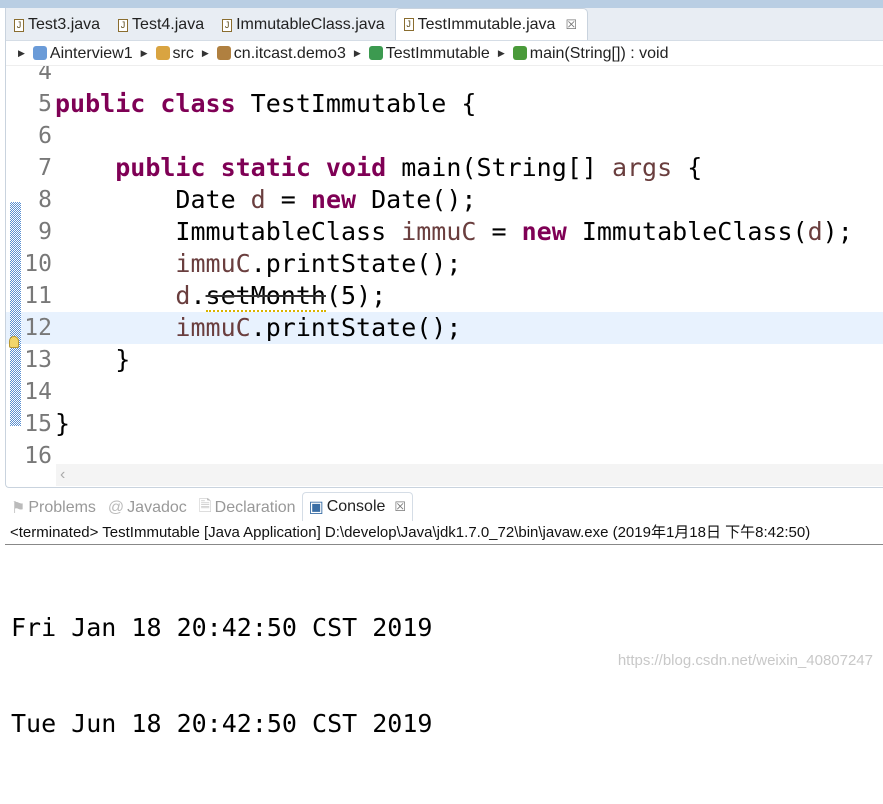 The image size is (883, 804). I want to click on code-line: 12 immuC.printState();, so click(444, 328).